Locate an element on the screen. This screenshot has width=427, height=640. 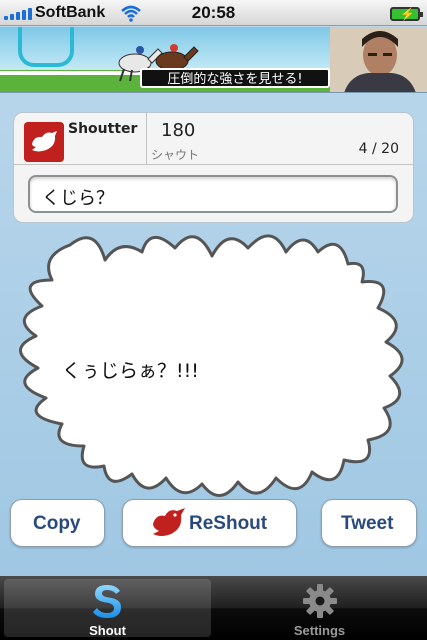
copy-button-label: Copy is located at coordinates (57, 523).